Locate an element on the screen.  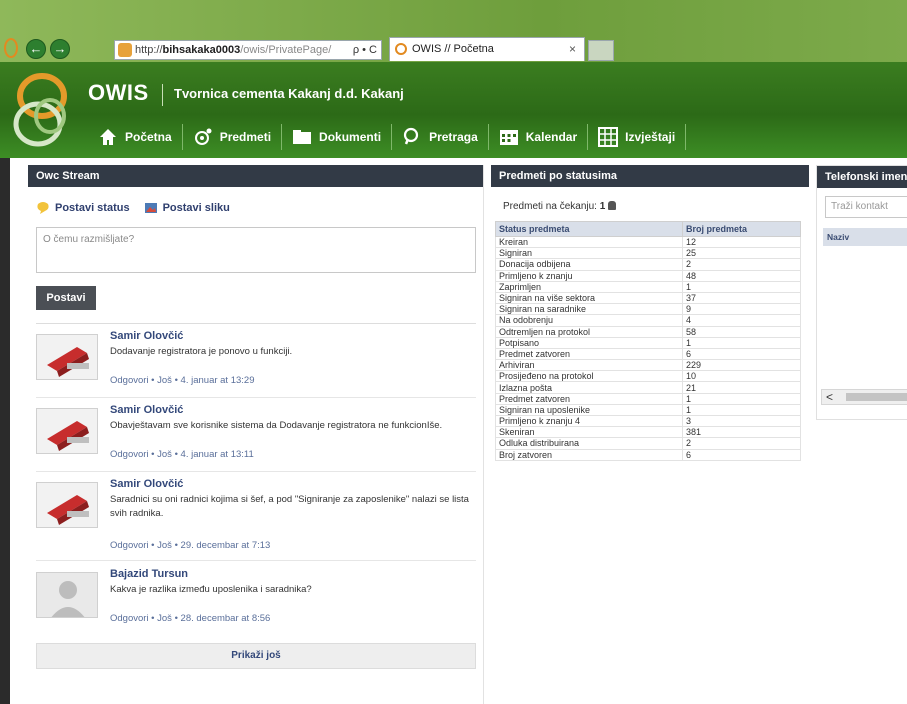
post-meta: Odgovori • Još • 4. januar at 13:11 is located at coordinates (182, 454).